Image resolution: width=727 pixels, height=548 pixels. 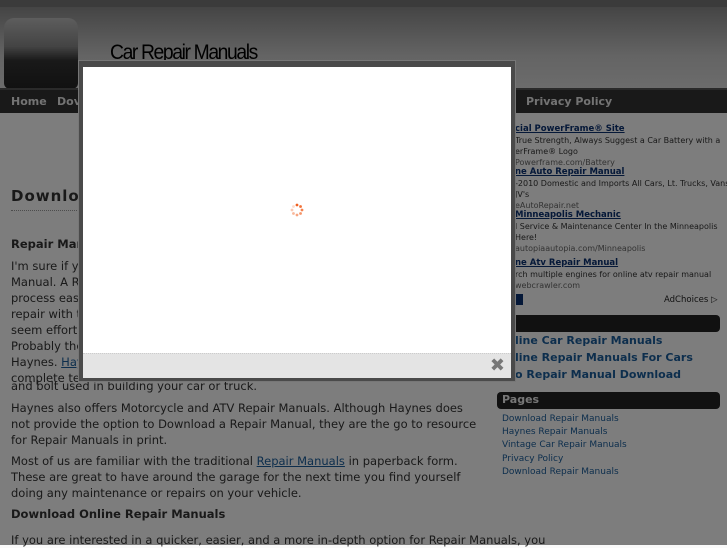 I want to click on close-icon: ✖, so click(x=497, y=366).